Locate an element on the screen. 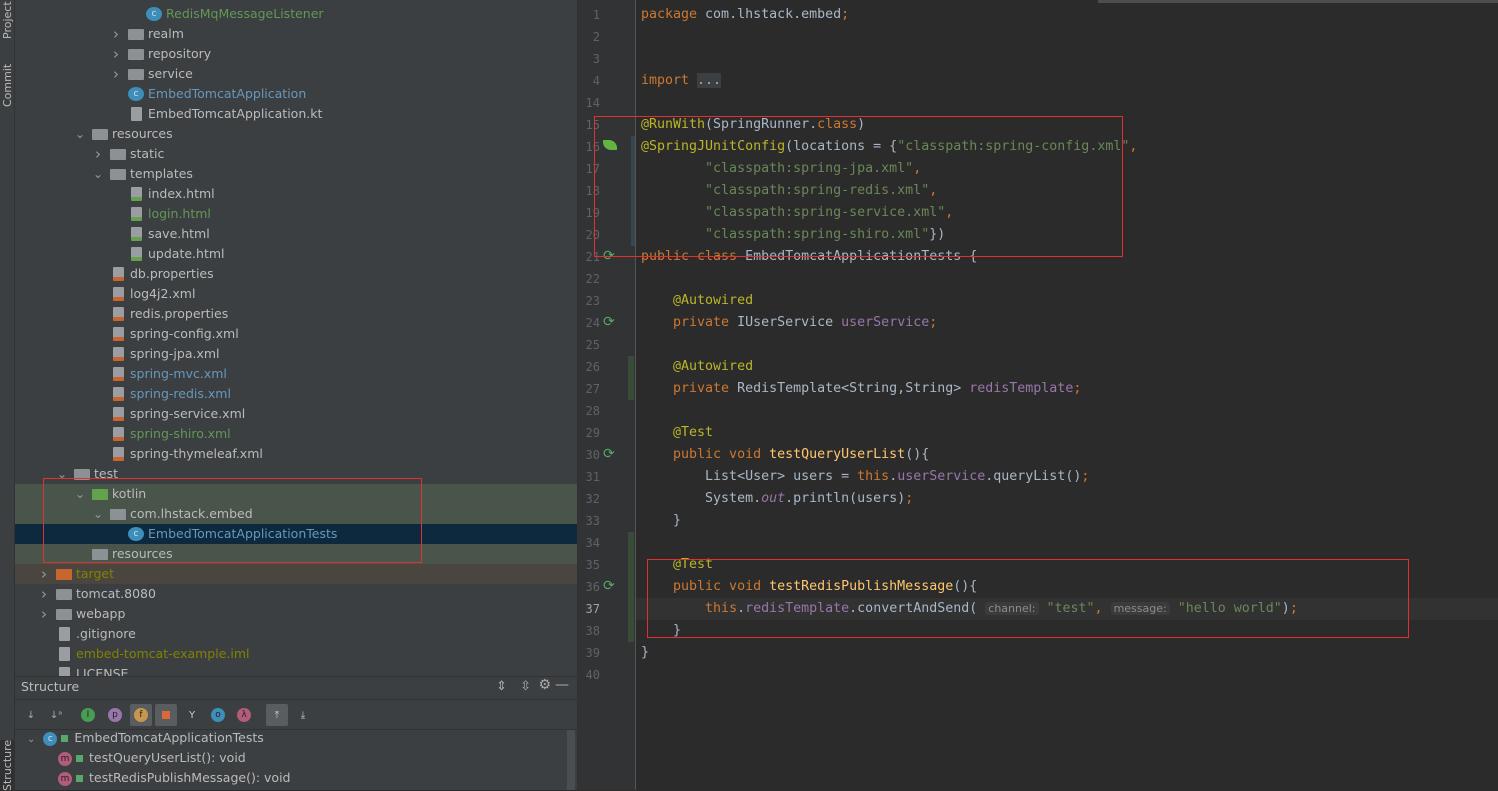 Image resolution: width=1498 pixels, height=791 pixels. tree-item: ⌄ kotlin is located at coordinates (296, 494).